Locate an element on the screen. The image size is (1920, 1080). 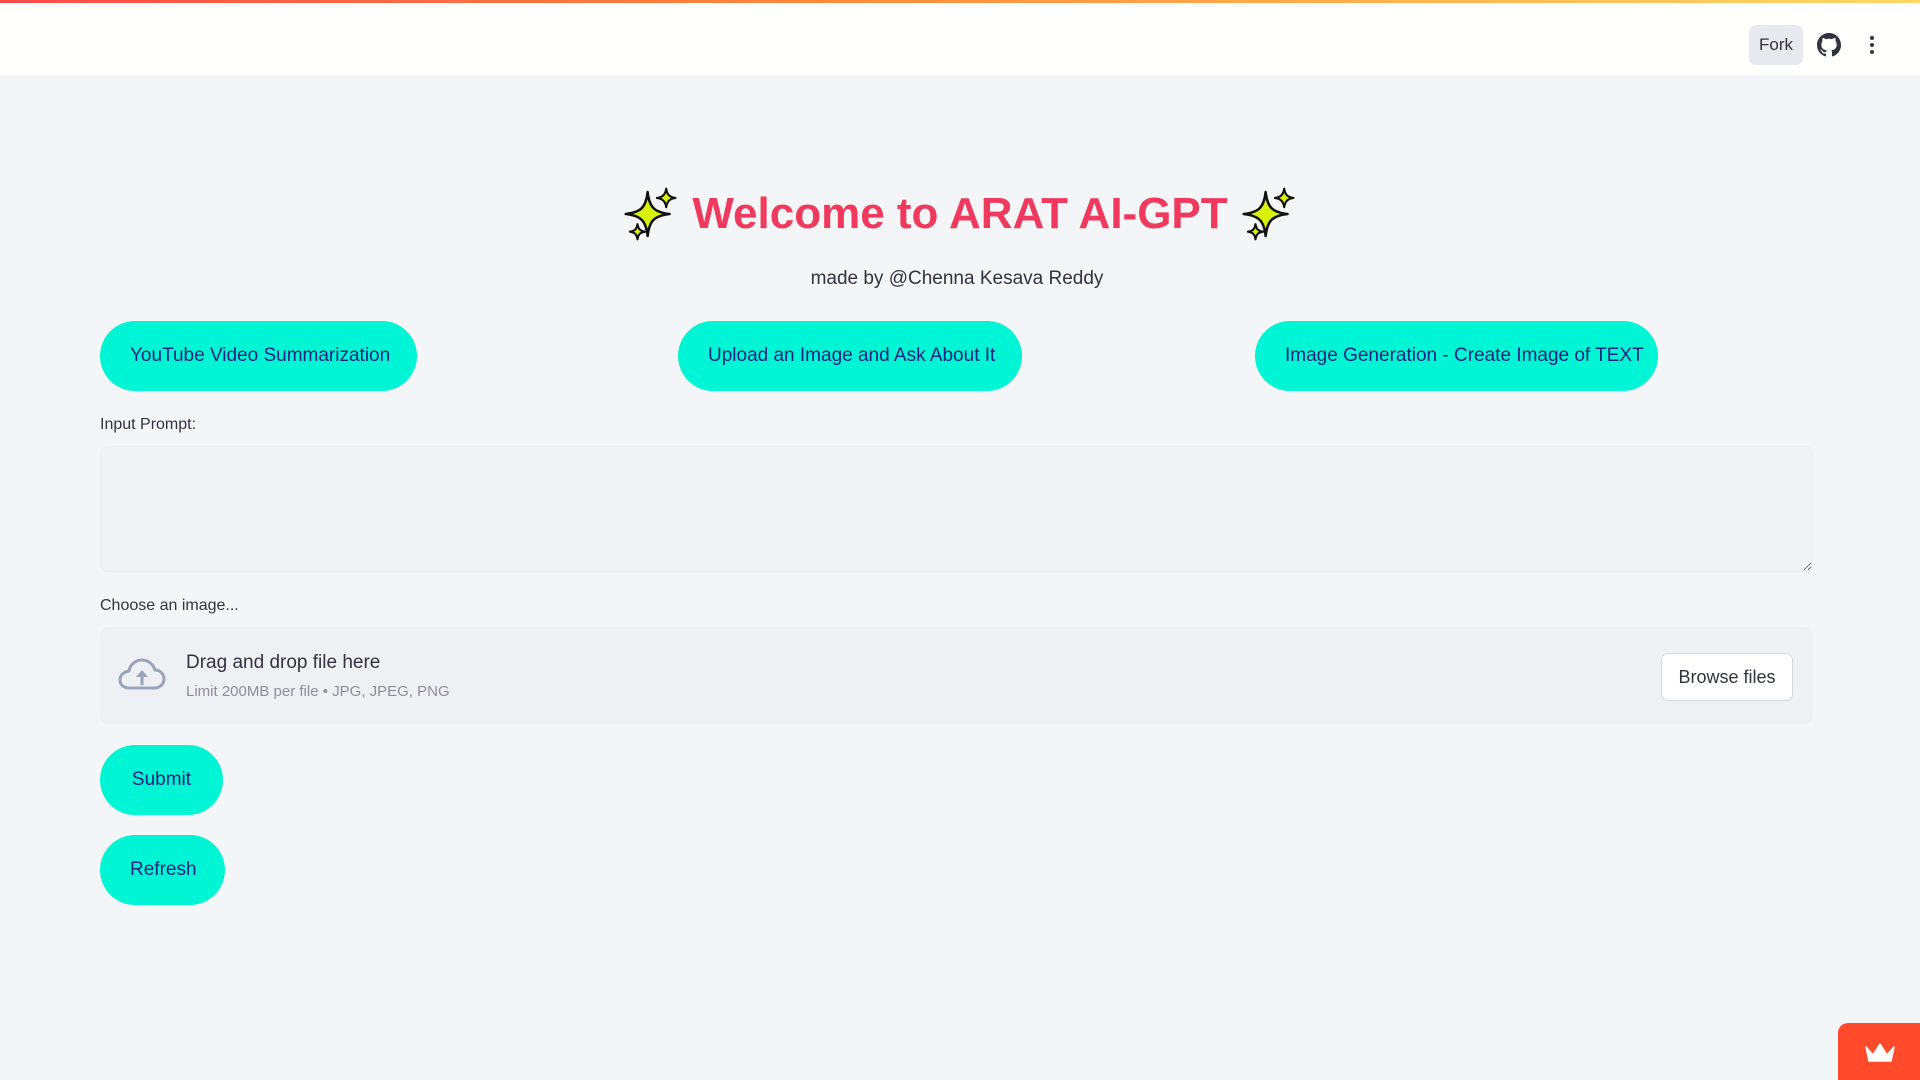
dropzone-title: Drag and drop file here is located at coordinates (283, 662).